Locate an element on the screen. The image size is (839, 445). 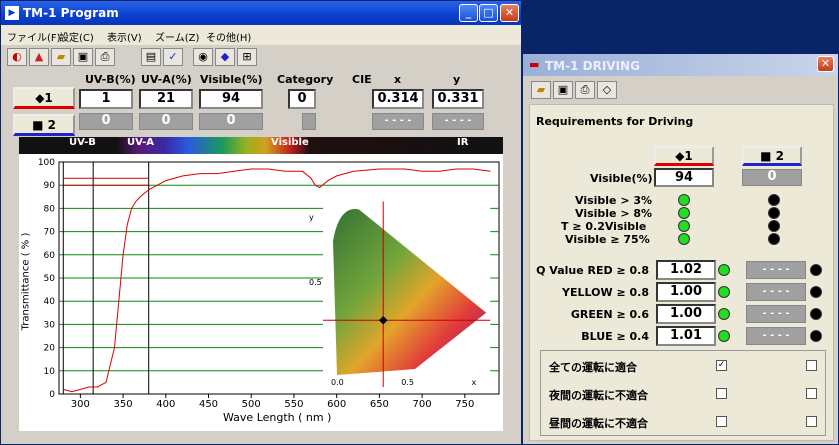
driving-close-button: ✕ is located at coordinates (825, 64).